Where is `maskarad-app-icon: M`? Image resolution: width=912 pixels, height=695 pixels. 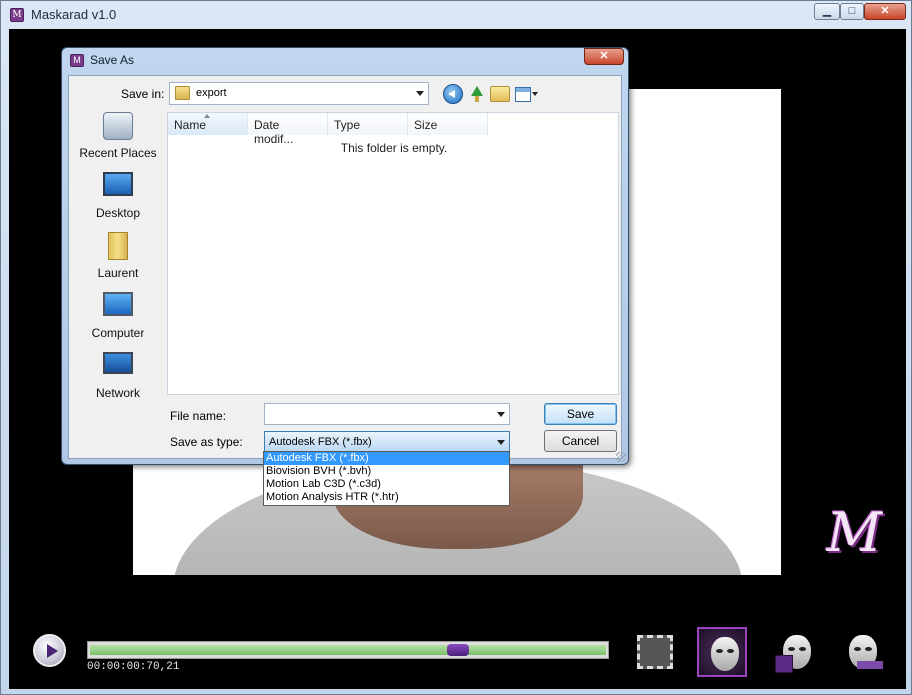
maskarad-app-icon: M is located at coordinates (17, 15).